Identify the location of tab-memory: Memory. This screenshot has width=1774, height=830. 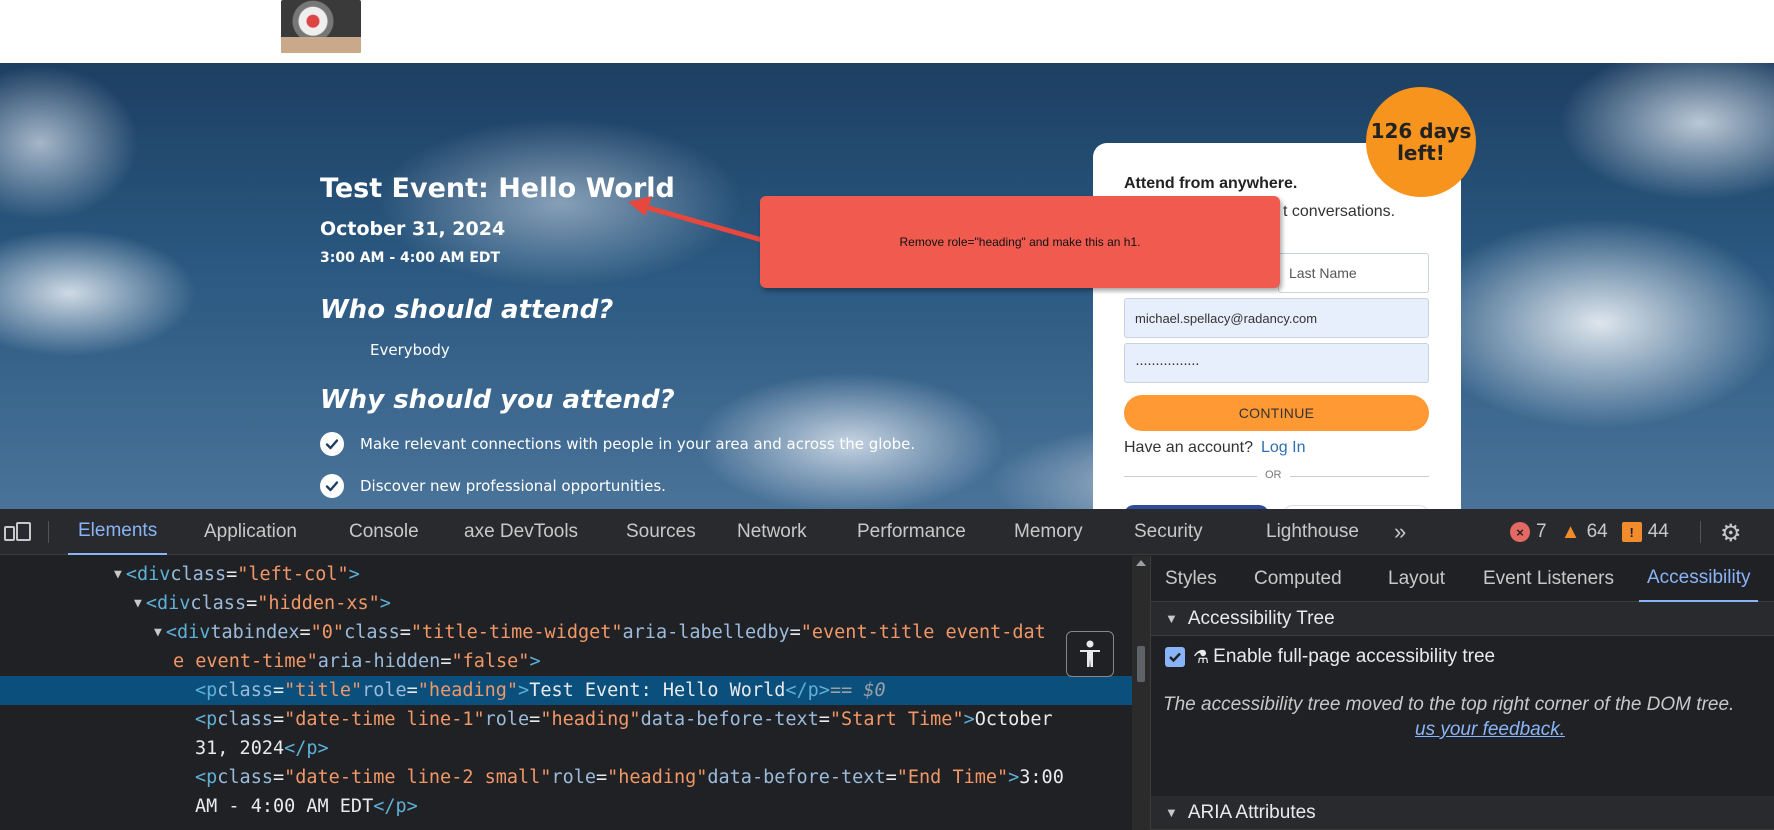
(1048, 532).